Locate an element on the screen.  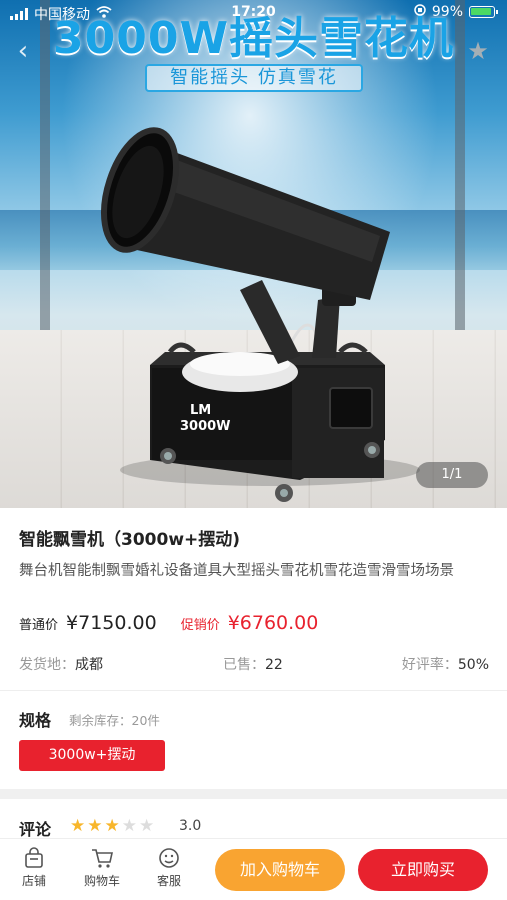
product-title: 智能飘雪机（3000w+摆动) is located at coordinates (130, 540).